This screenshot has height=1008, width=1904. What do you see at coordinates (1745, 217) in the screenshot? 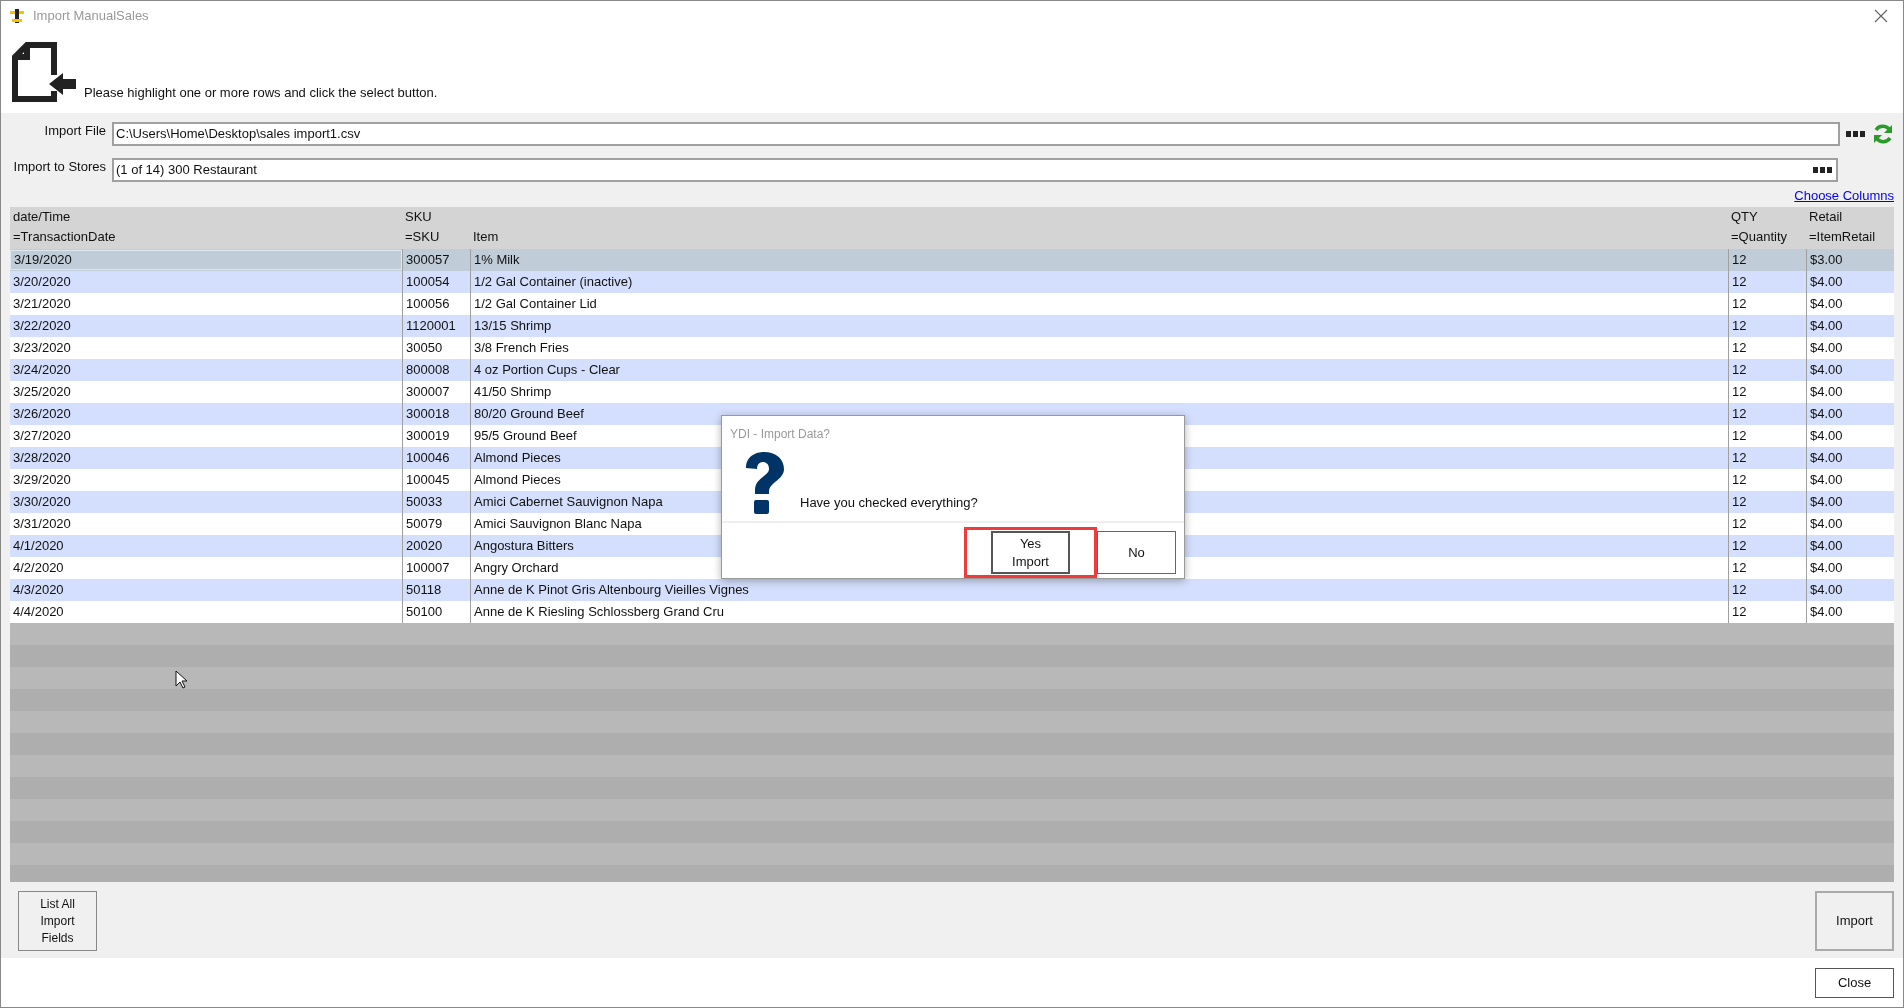
I see `column-header: QTY` at bounding box center [1745, 217].